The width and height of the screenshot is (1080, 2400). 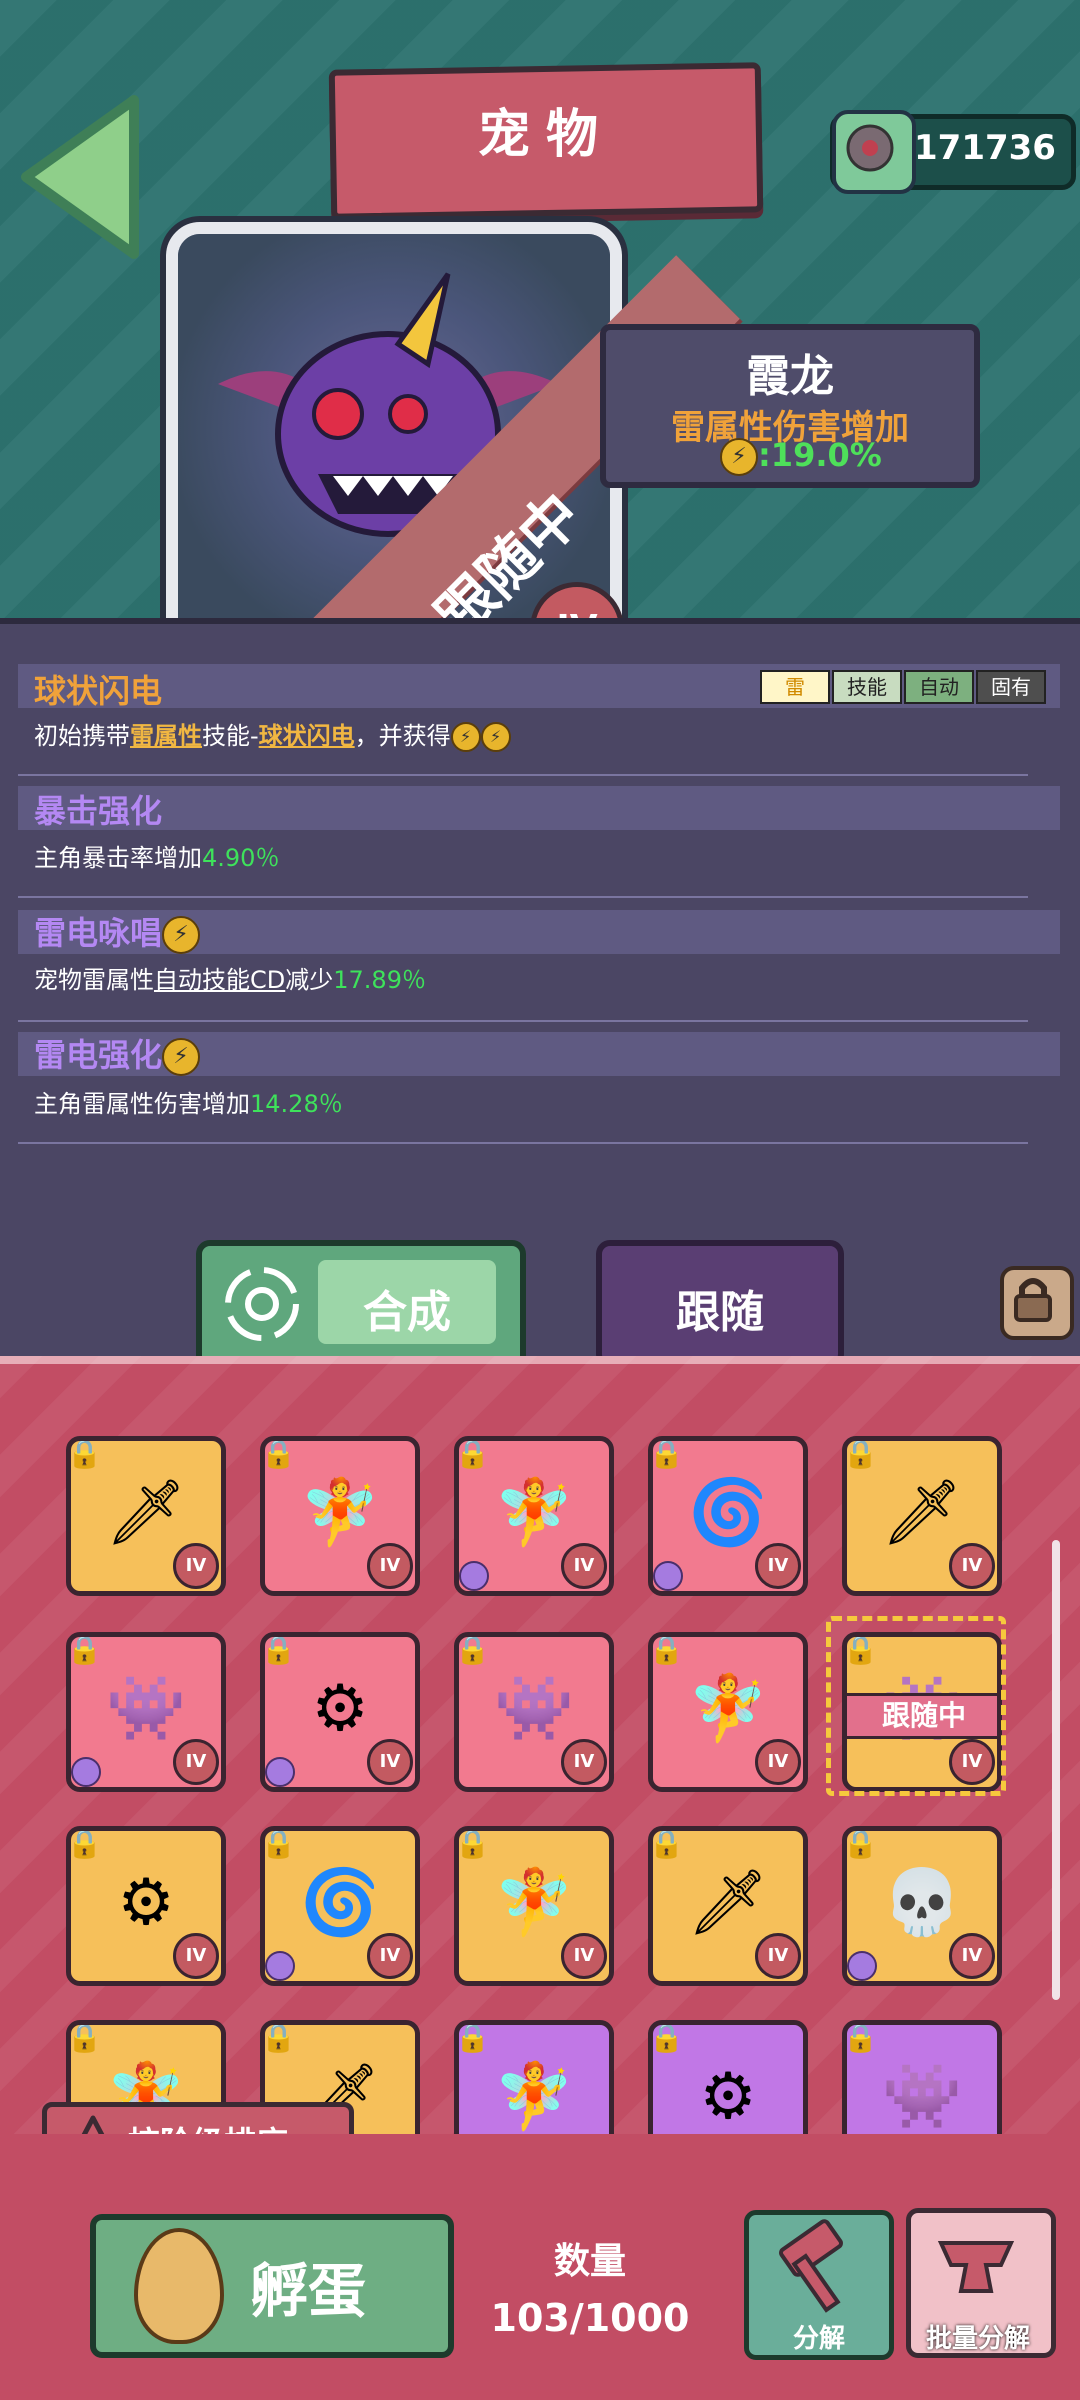 I want to click on pet-name: 霞龙, so click(x=790, y=376).